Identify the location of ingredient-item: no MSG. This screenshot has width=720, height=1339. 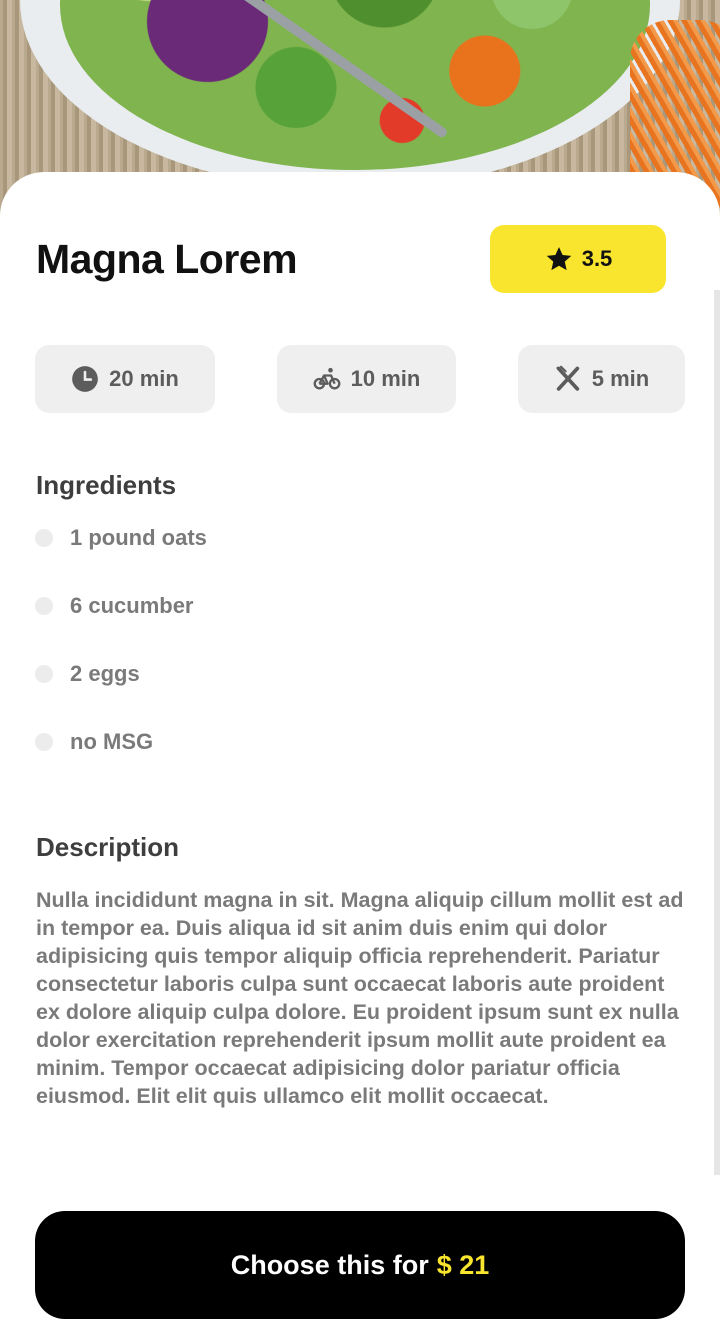
(94, 742).